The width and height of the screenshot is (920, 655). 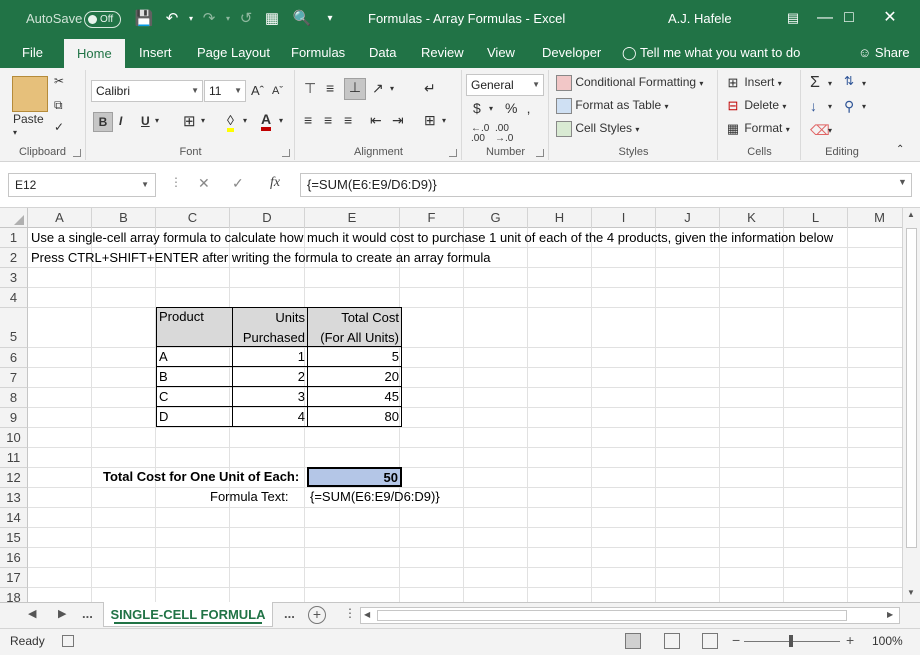 What do you see at coordinates (204, 183) in the screenshot?
I see `cancel-icon: ✕` at bounding box center [204, 183].